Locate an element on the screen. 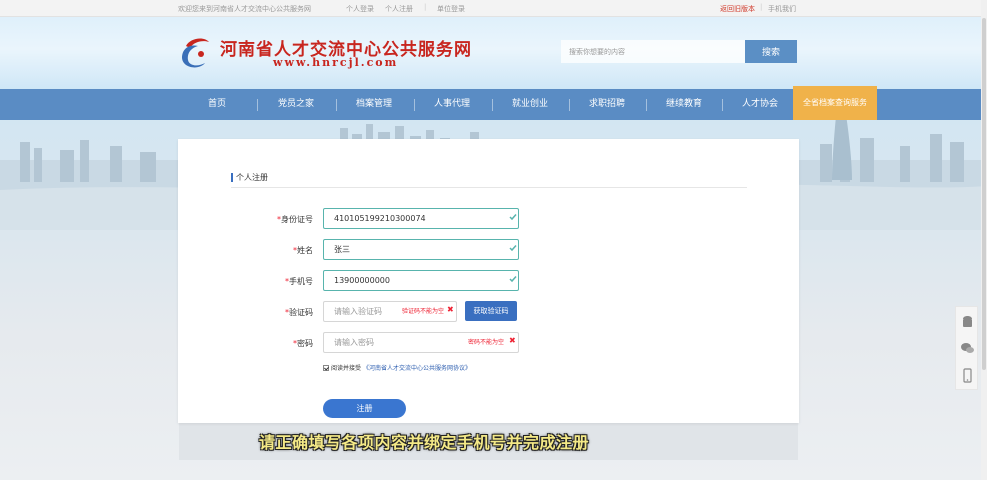  name-label: *姓名 is located at coordinates (303, 250).